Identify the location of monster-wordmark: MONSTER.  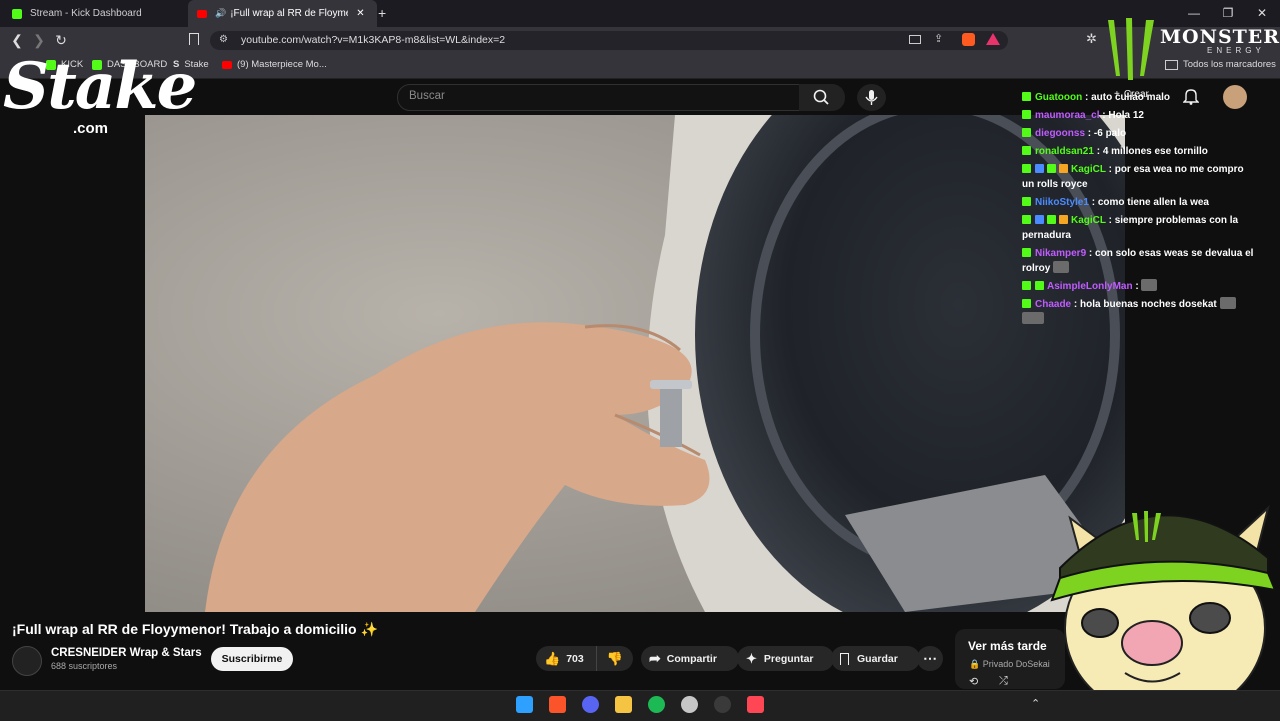
(1220, 37).